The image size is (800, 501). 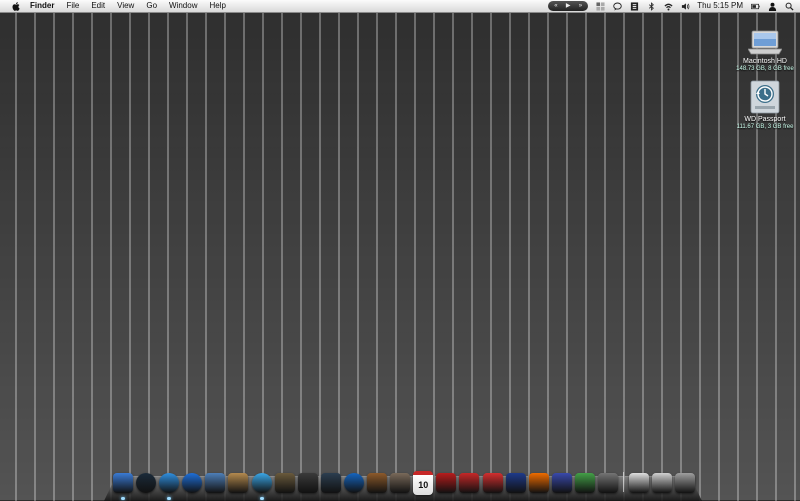 I want to click on podcast-dock-item, so click(x=539, y=483).